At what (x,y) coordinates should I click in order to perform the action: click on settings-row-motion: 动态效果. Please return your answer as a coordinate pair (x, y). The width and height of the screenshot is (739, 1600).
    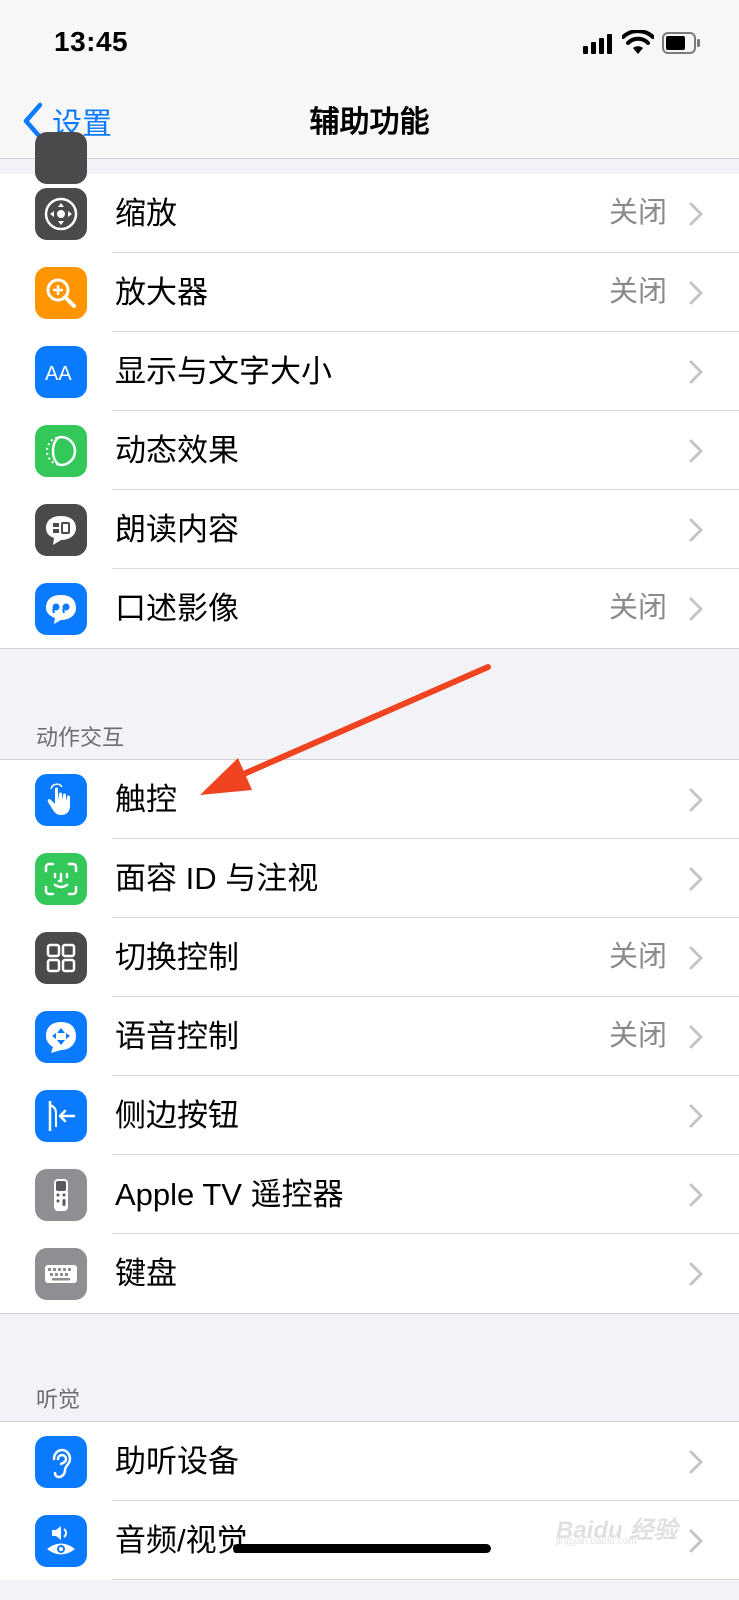
    Looking at the image, I should click on (369, 450).